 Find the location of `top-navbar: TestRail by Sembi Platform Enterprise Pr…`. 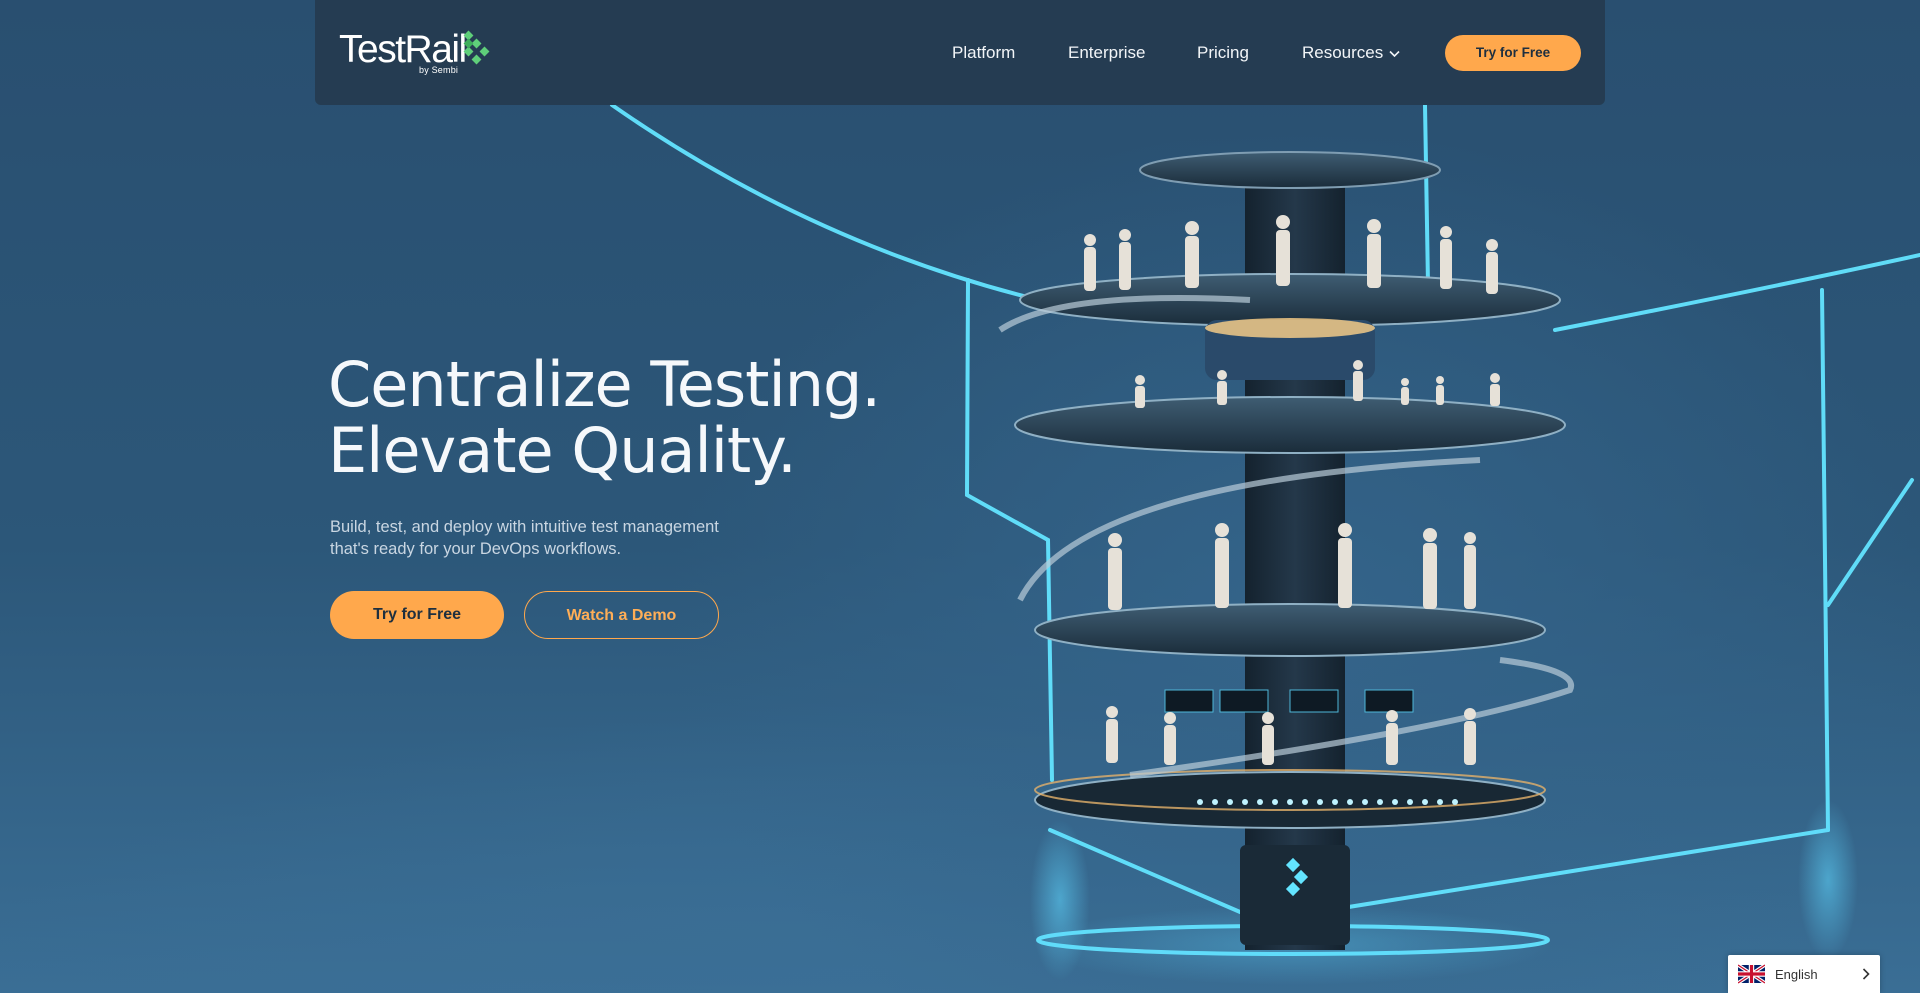

top-navbar: TestRail by Sembi Platform Enterprise Pr… is located at coordinates (960, 52).